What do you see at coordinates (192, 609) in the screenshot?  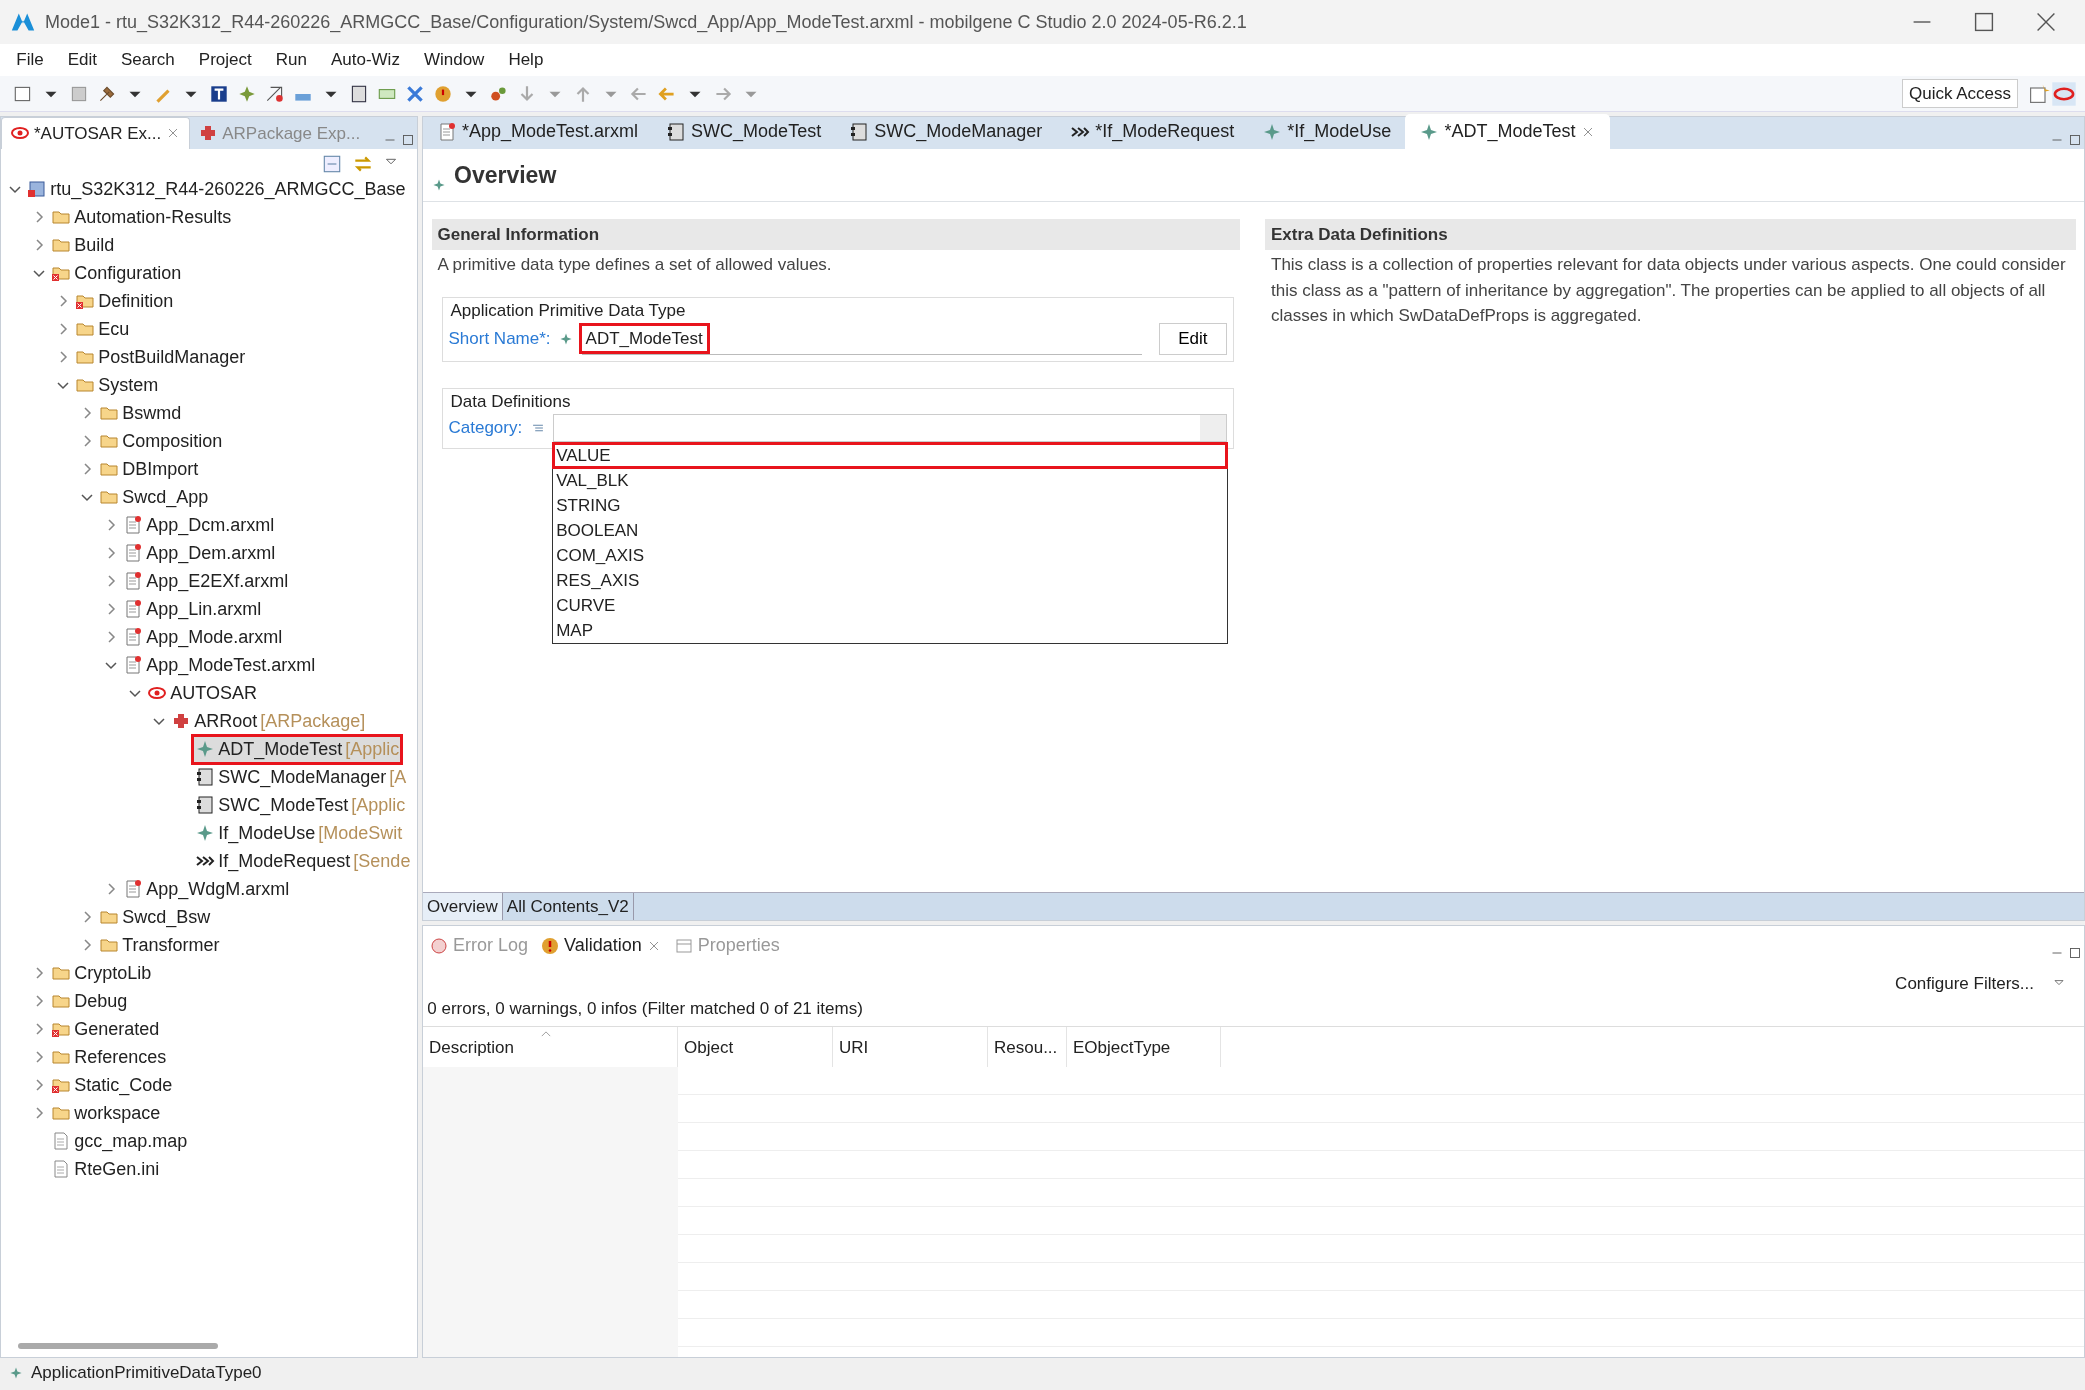 I see `tree-item: App_Lin.arxml` at bounding box center [192, 609].